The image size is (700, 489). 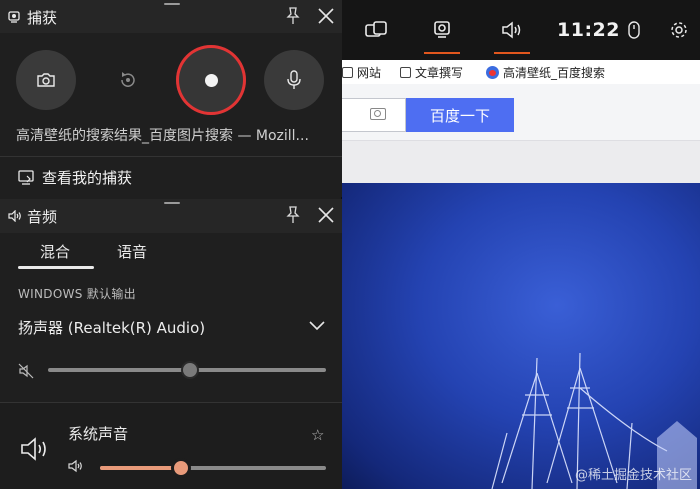 What do you see at coordinates (492, 72) in the screenshot?
I see `baidu-paw-icon` at bounding box center [492, 72].